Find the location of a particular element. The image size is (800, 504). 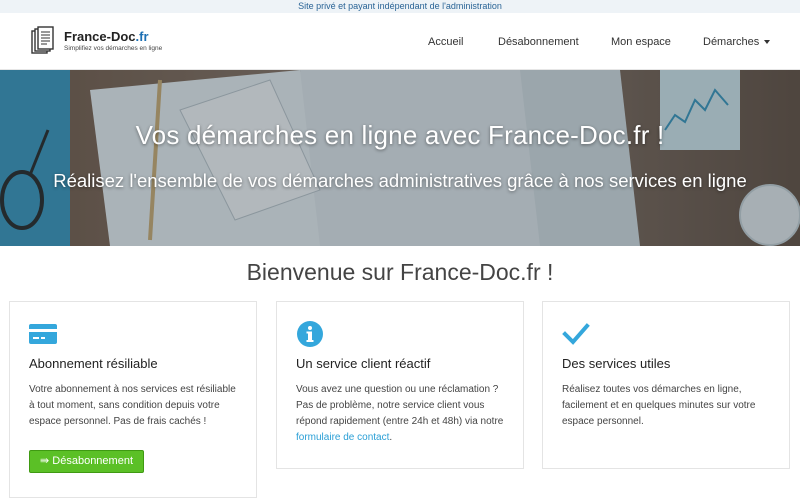

logo-name: France-Doc.fr is located at coordinates (106, 36).